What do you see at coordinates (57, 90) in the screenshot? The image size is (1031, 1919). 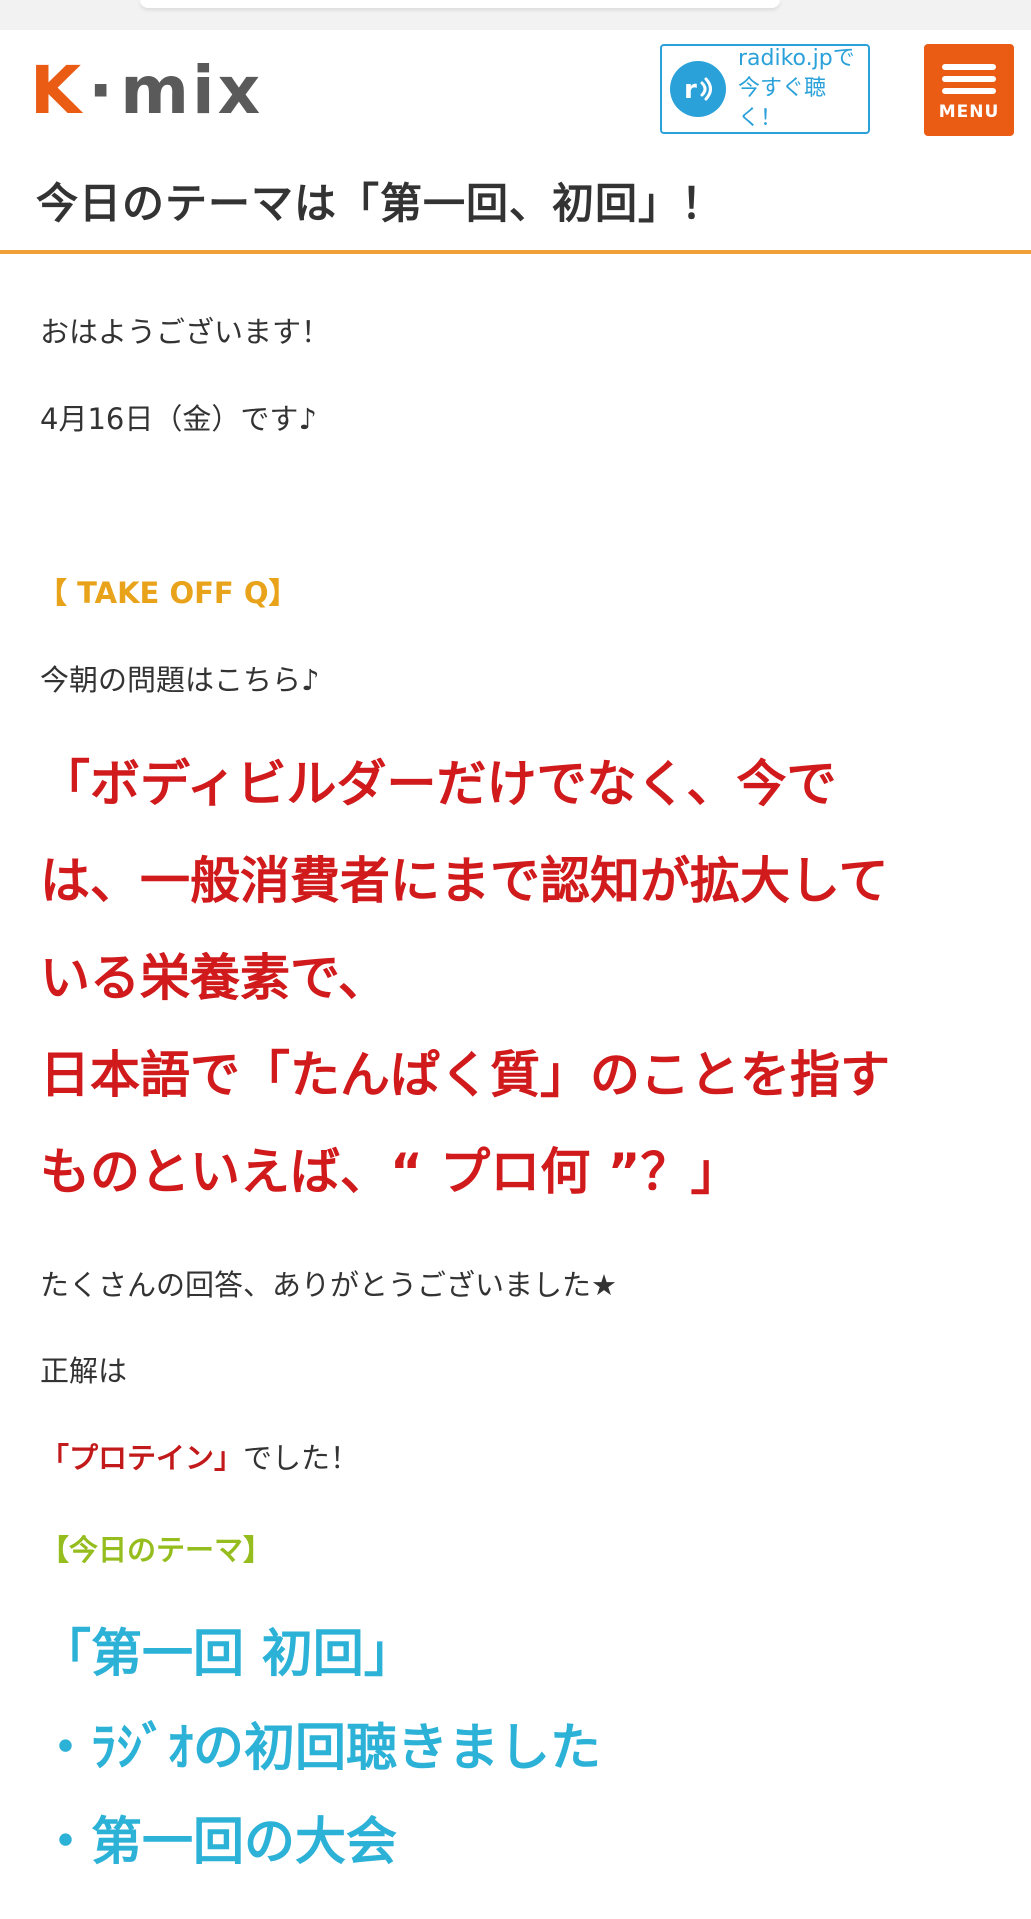 I see `logo-k: K` at bounding box center [57, 90].